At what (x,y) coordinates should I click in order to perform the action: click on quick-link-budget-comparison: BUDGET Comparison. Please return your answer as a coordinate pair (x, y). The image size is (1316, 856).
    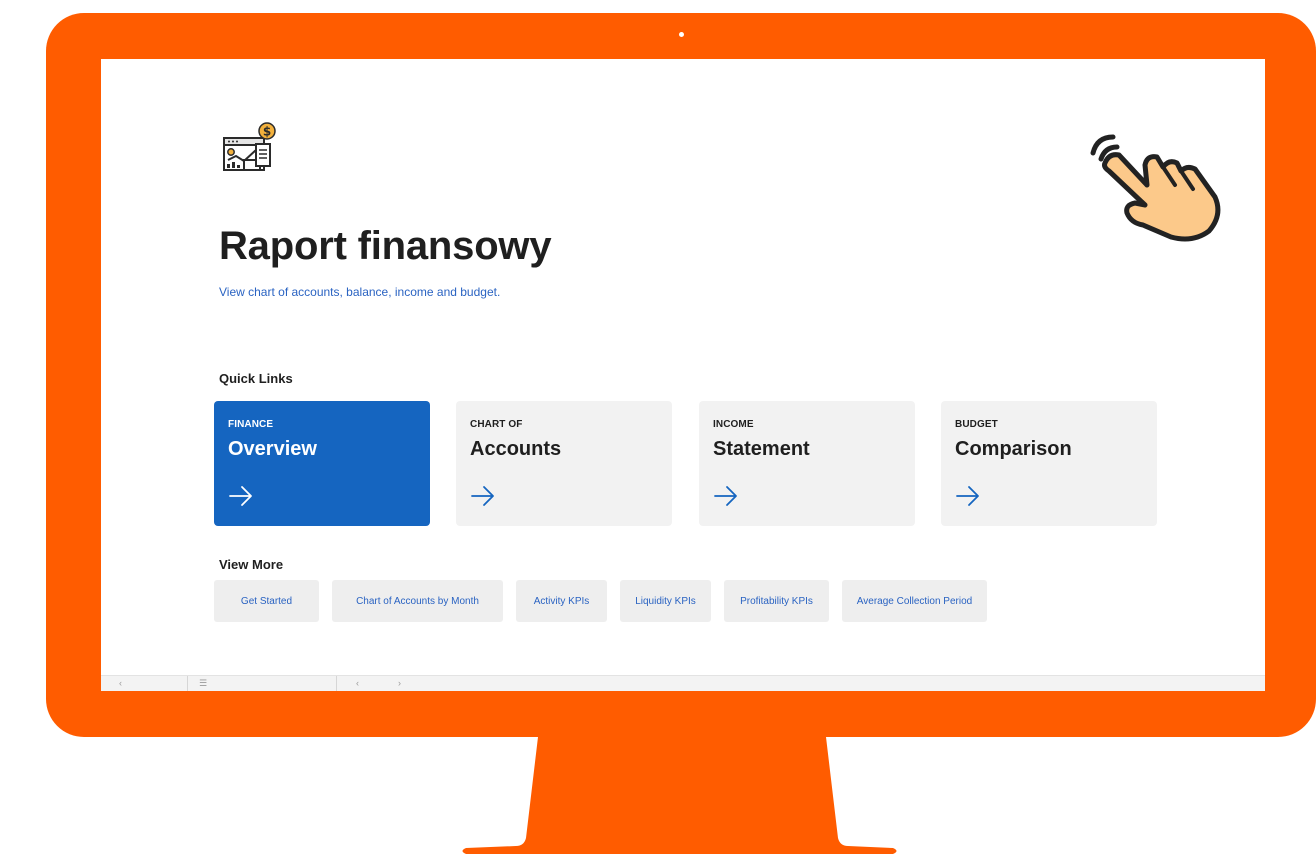
    Looking at the image, I should click on (1049, 463).